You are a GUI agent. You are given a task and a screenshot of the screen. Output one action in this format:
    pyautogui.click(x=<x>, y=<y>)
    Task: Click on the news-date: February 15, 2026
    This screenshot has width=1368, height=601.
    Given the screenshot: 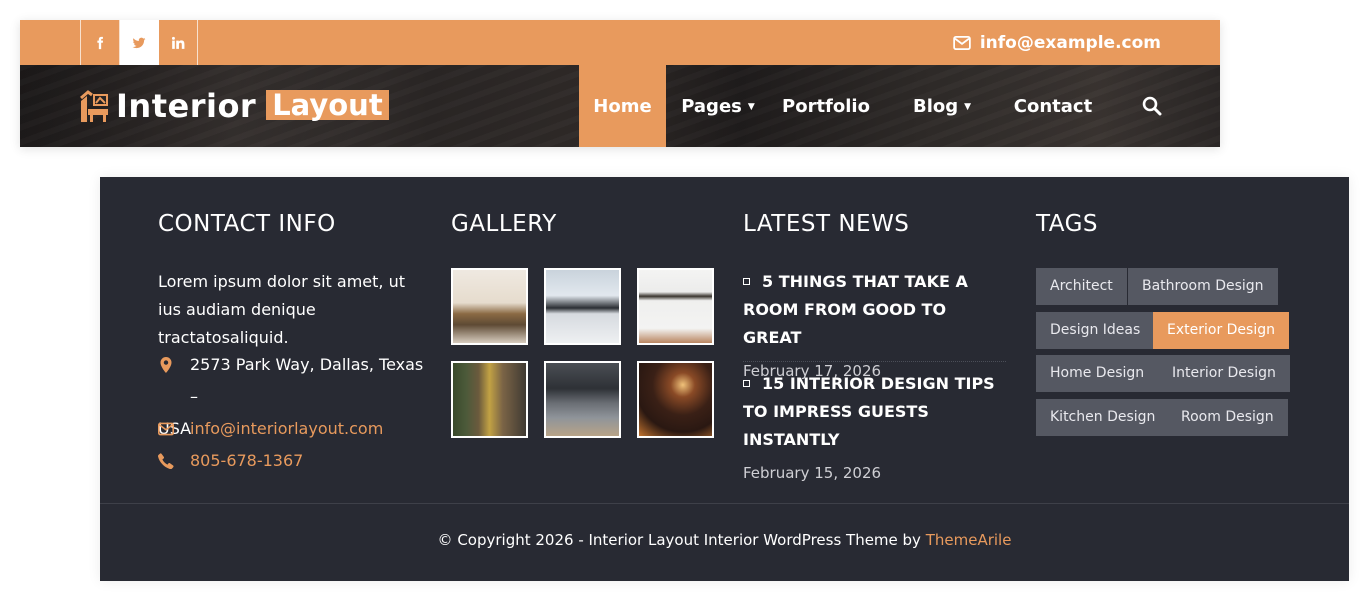 What is the action you would take?
    pyautogui.click(x=812, y=473)
    